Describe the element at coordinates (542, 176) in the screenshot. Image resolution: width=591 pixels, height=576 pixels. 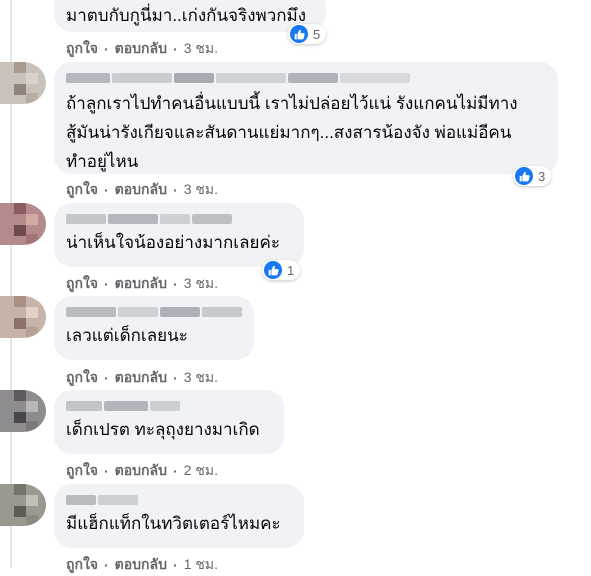
I see `reaction-number: 3` at that location.